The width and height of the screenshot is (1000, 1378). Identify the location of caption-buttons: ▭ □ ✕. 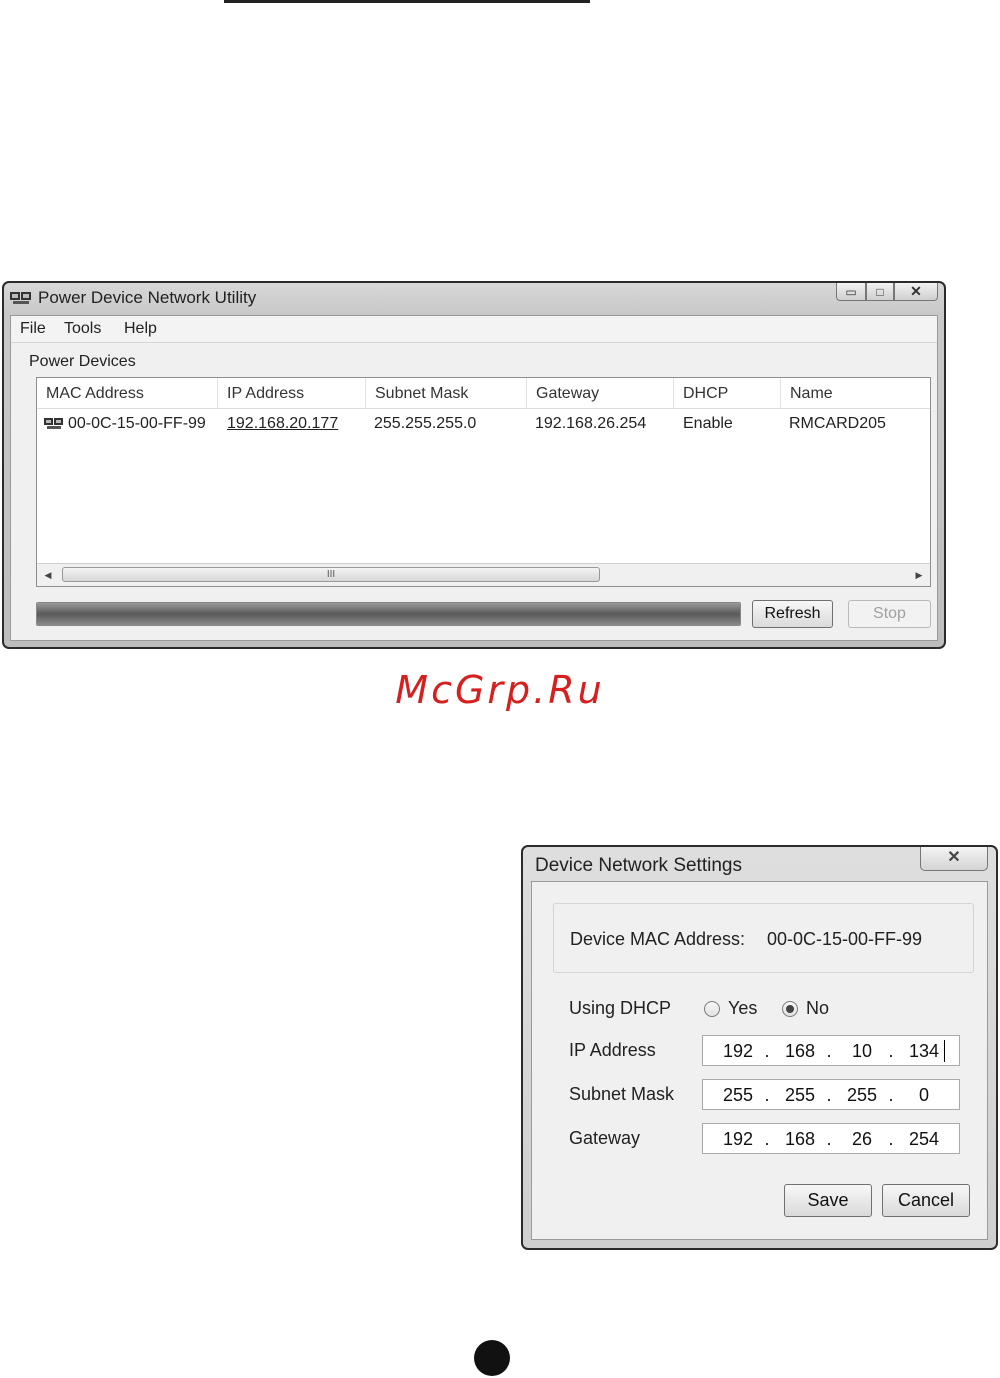
(887, 293).